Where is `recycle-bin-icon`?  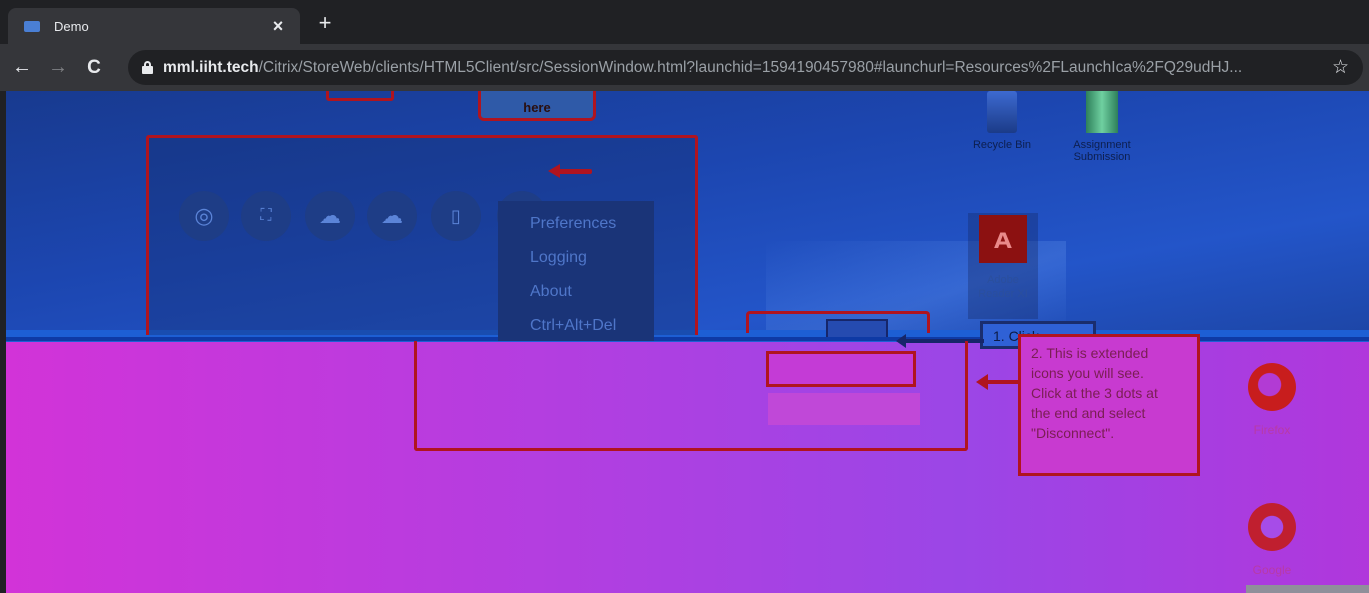
recycle-bin-icon is located at coordinates (1002, 112).